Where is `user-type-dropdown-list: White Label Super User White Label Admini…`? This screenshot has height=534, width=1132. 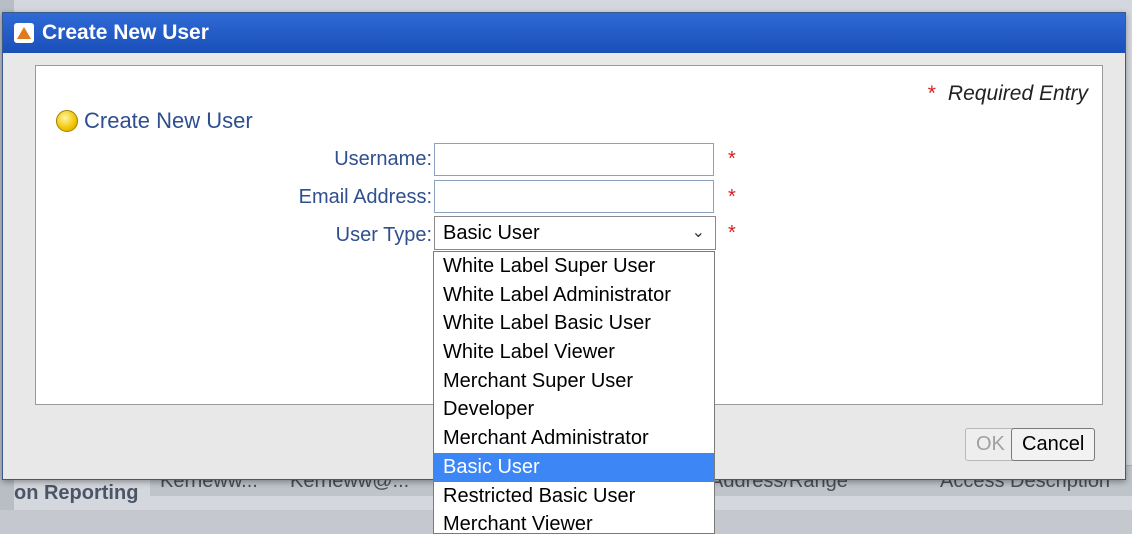 user-type-dropdown-list: White Label Super User White Label Admini… is located at coordinates (574, 392).